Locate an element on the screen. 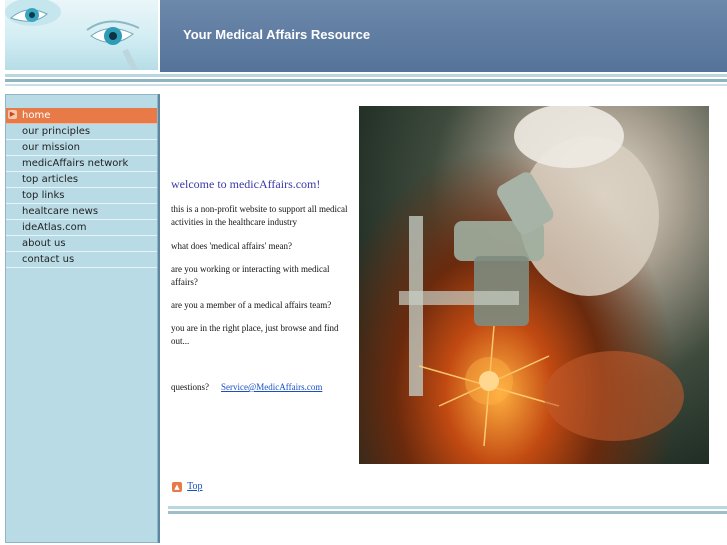 This screenshot has height=545, width=727. eye-icon is located at coordinates (72, 35).